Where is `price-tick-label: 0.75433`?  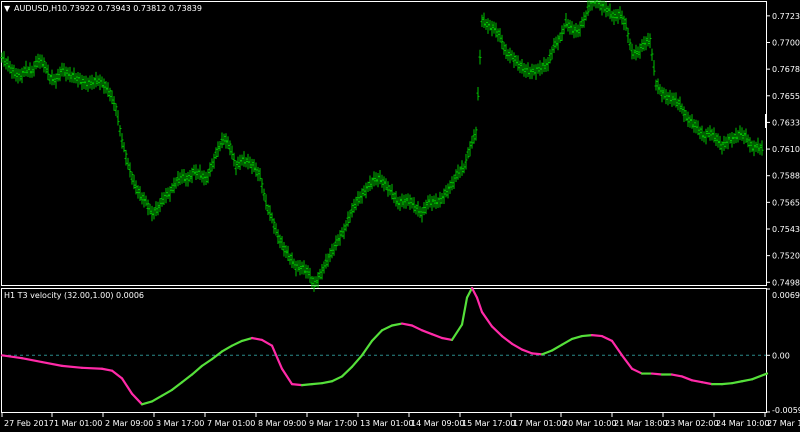
price-tick-label: 0.75433 is located at coordinates (786, 229).